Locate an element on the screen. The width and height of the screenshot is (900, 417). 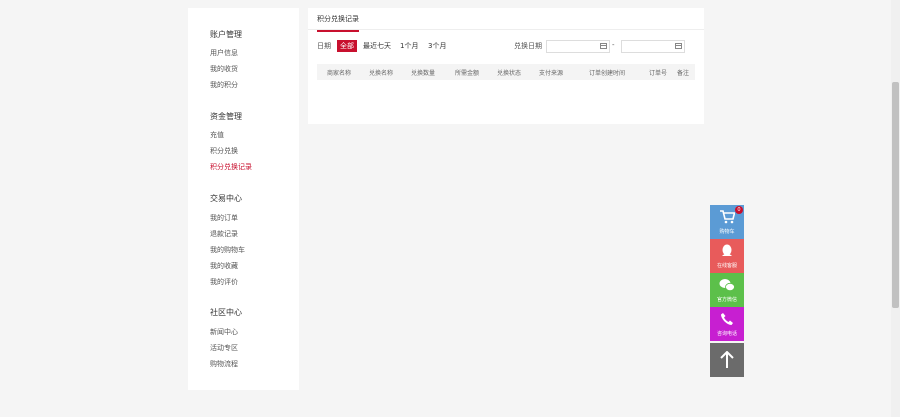
sidebar-item-my-cart: 我的购物车 is located at coordinates (227, 250).